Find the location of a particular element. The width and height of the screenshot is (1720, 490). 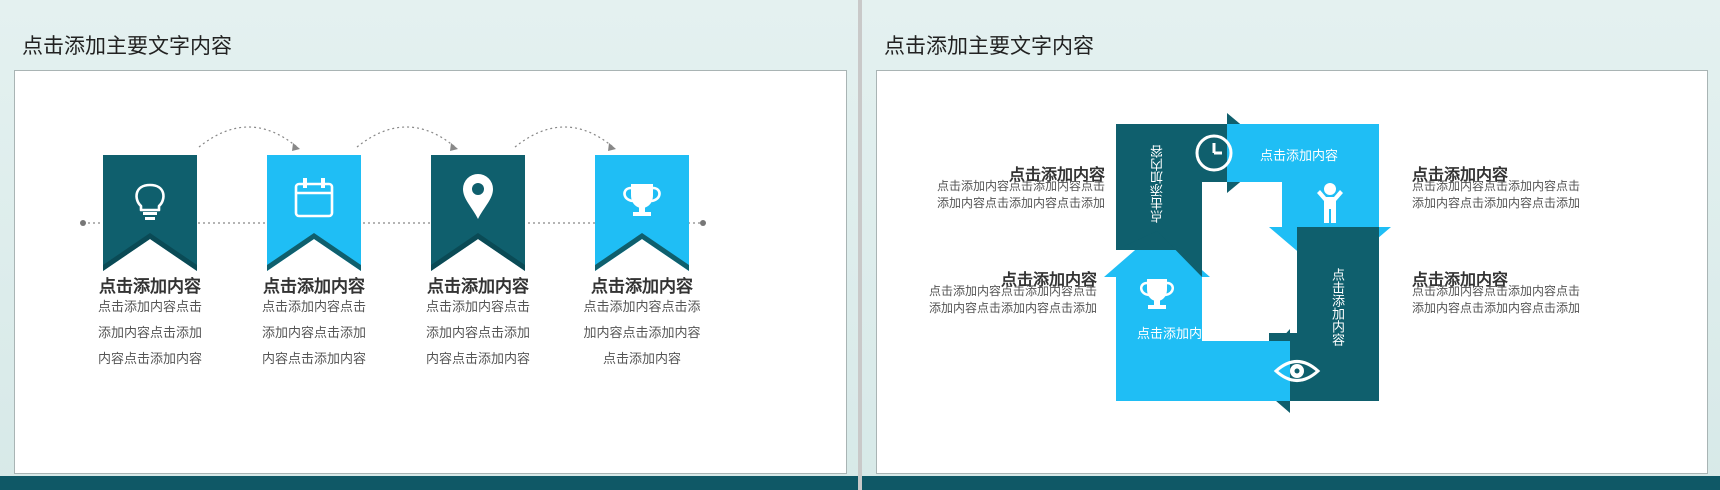

side-item-top-left-body: 点击添加内容点击添加内容点击 添加内容点击添加内容点击添加 is located at coordinates (1013, 195).